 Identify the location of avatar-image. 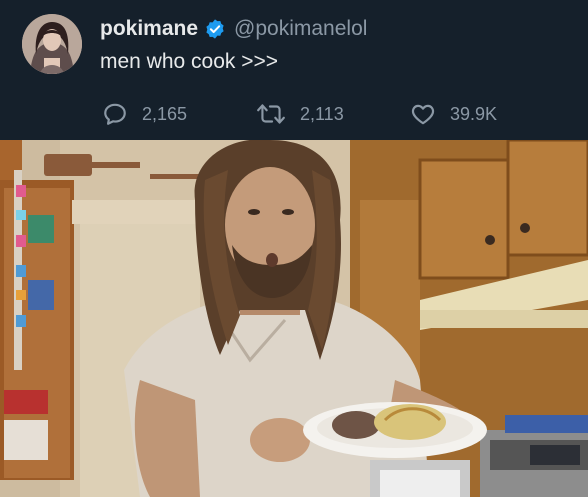
(52, 44).